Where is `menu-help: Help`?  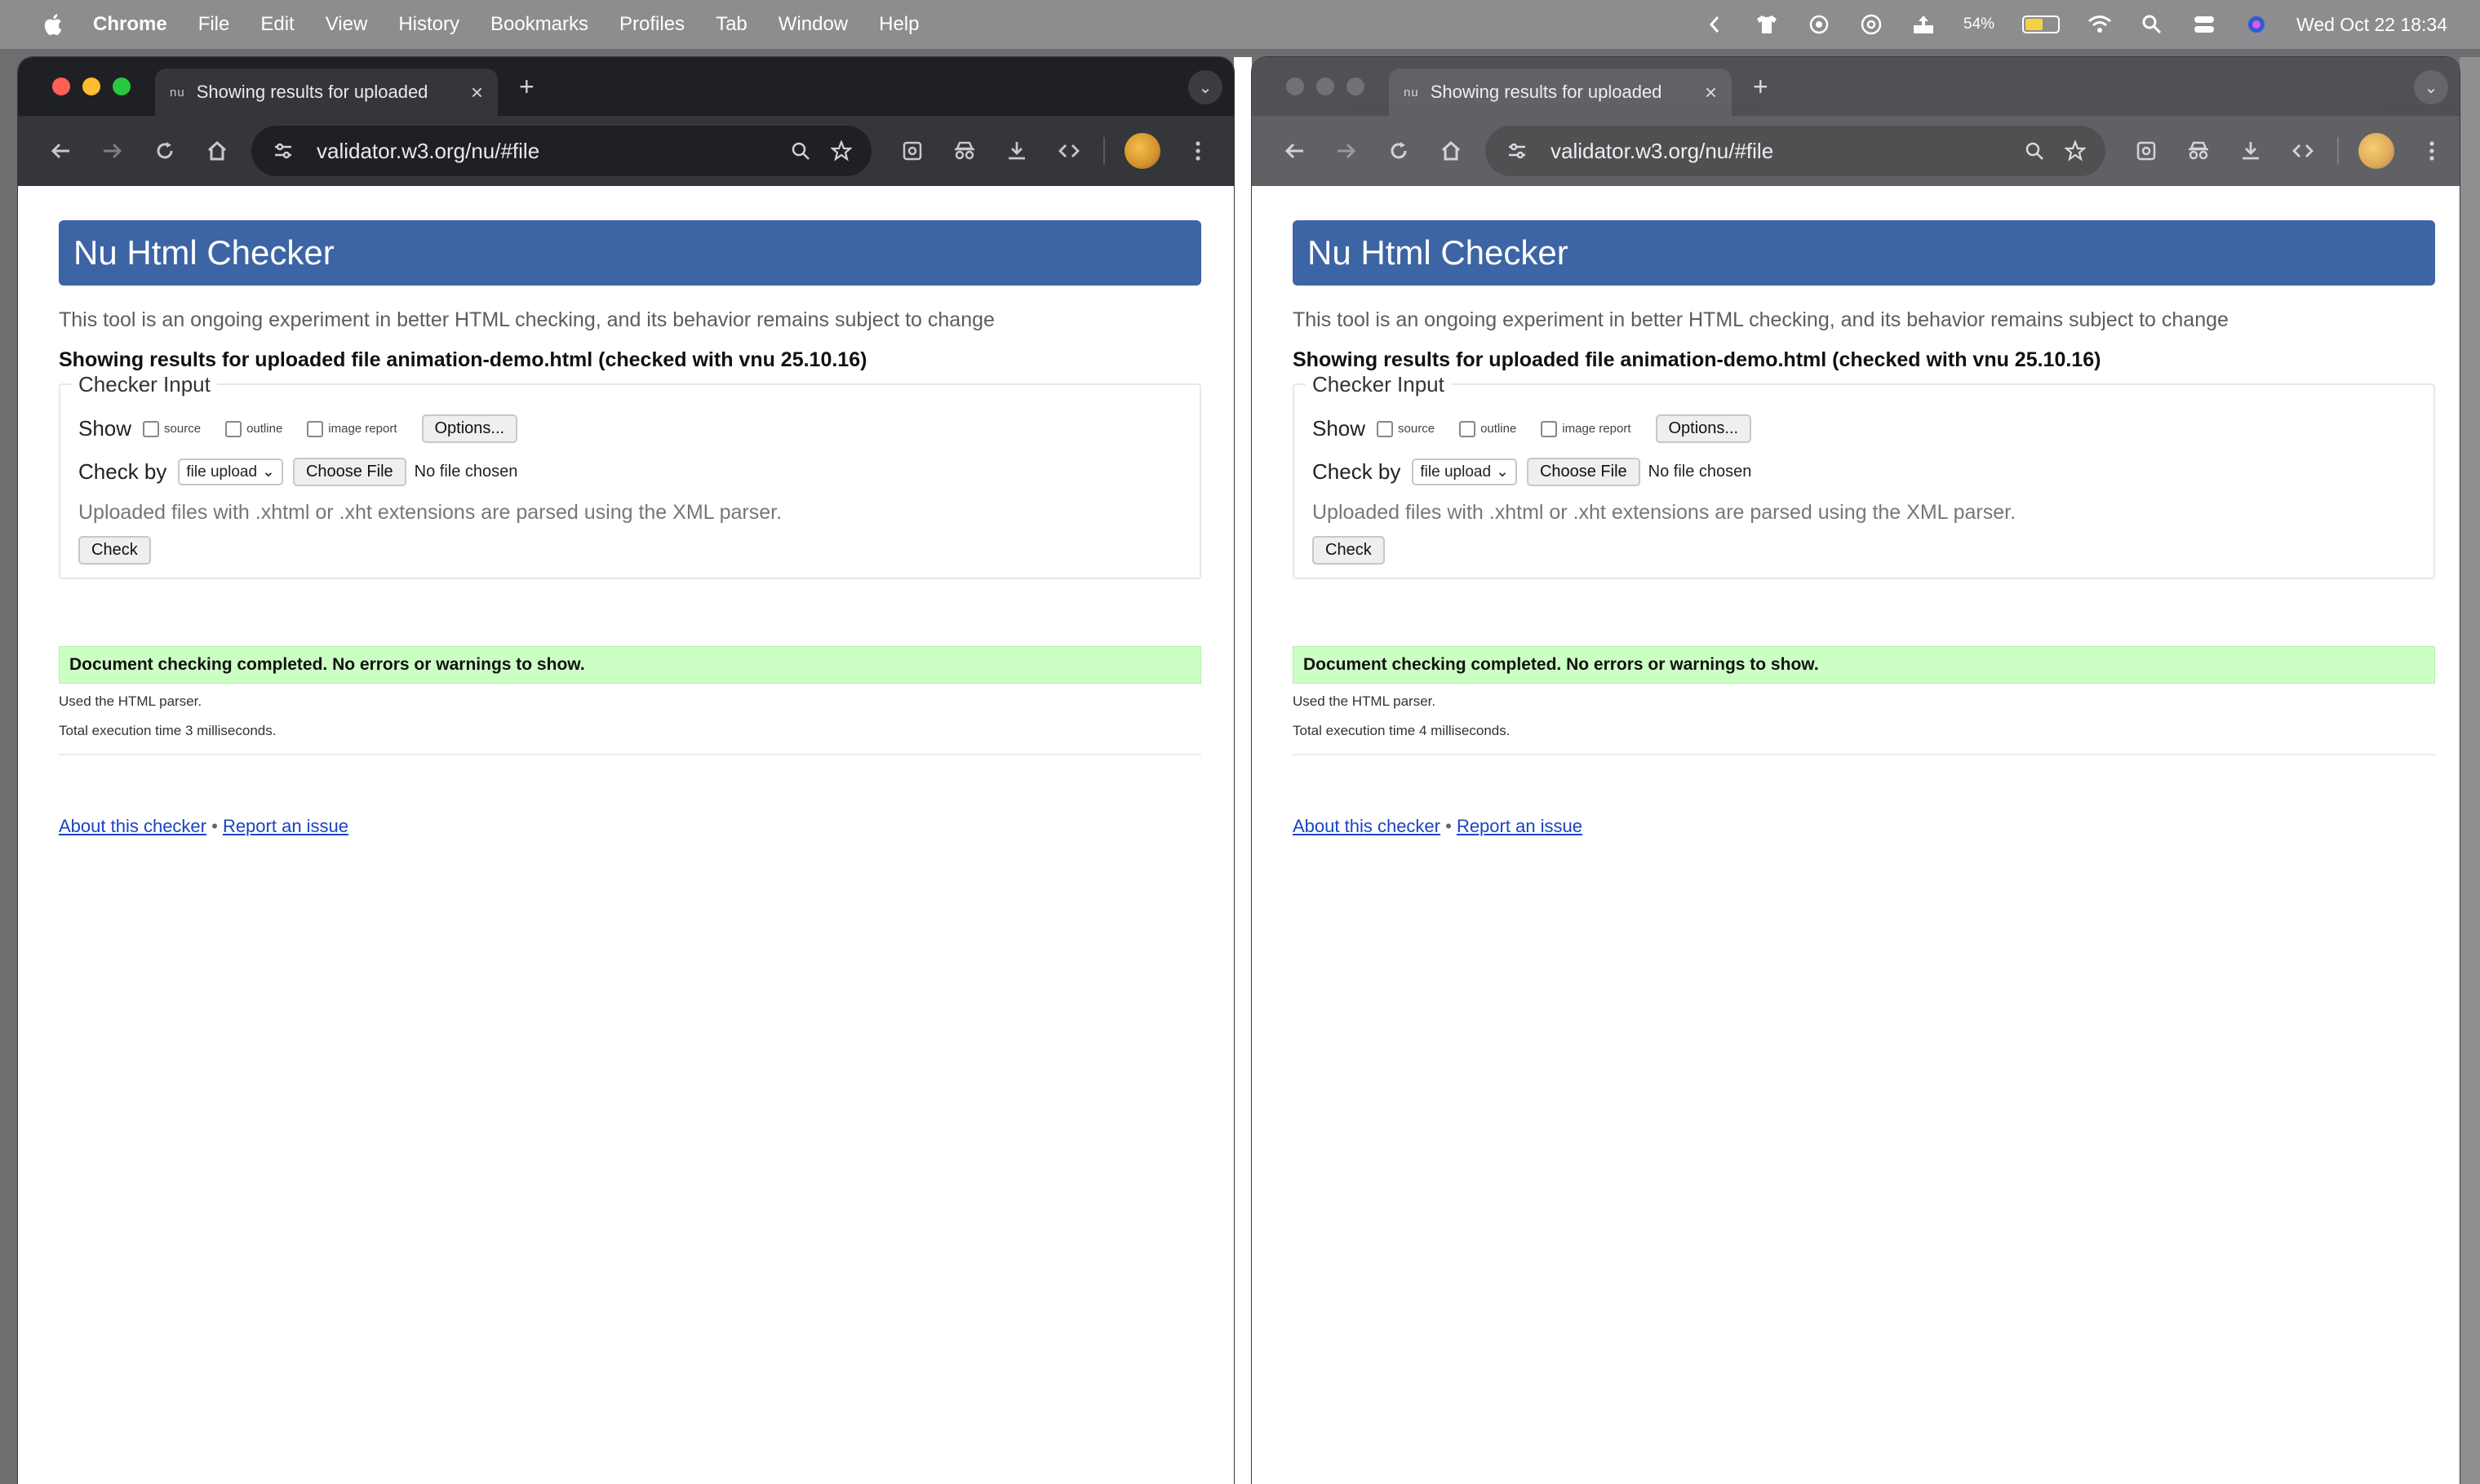
menu-help: Help is located at coordinates (899, 24).